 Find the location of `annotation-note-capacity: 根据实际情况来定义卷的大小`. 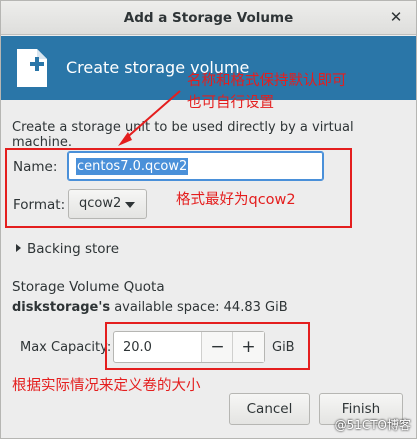

annotation-note-capacity: 根据实际情况来定义卷的大小 is located at coordinates (106, 386).